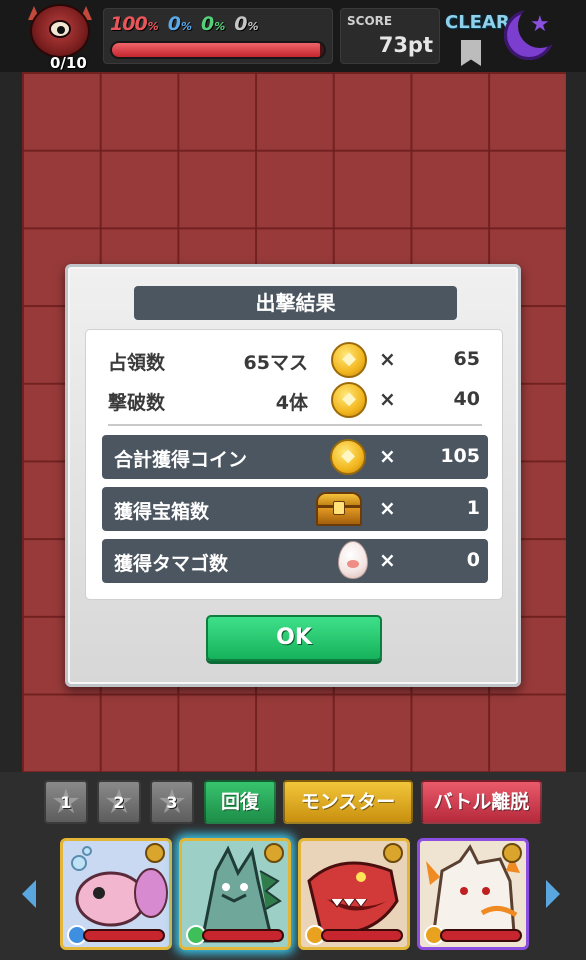 The height and width of the screenshot is (960, 586). I want to click on defeated-coins: 40, so click(466, 399).